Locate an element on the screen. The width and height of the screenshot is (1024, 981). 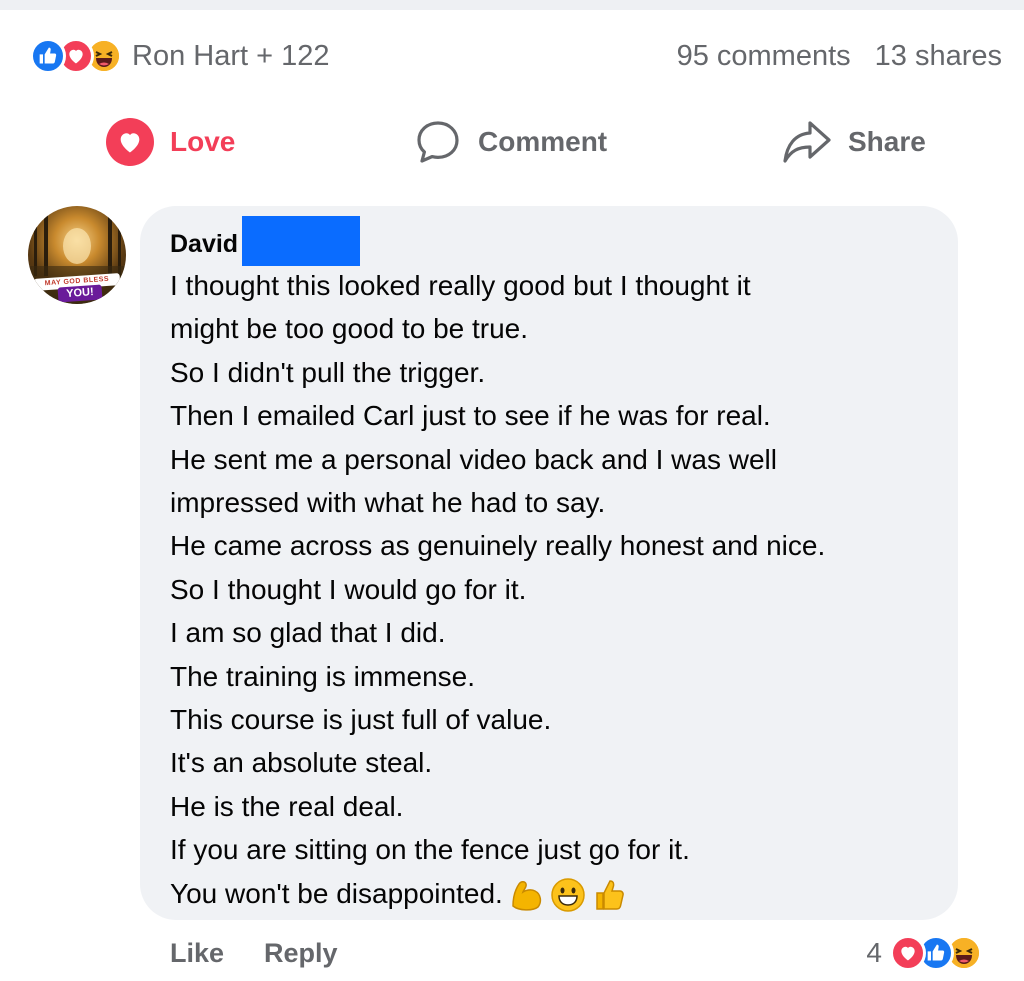
comment-emojis is located at coordinates (568, 895).